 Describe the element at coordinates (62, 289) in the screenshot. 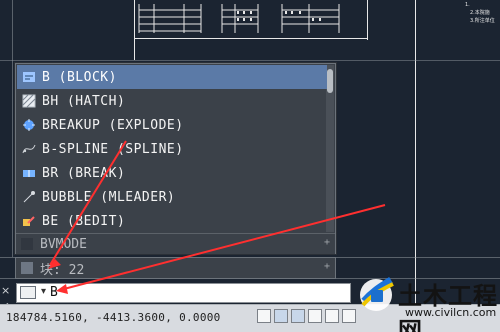

I see `arrowhead-icon` at that location.